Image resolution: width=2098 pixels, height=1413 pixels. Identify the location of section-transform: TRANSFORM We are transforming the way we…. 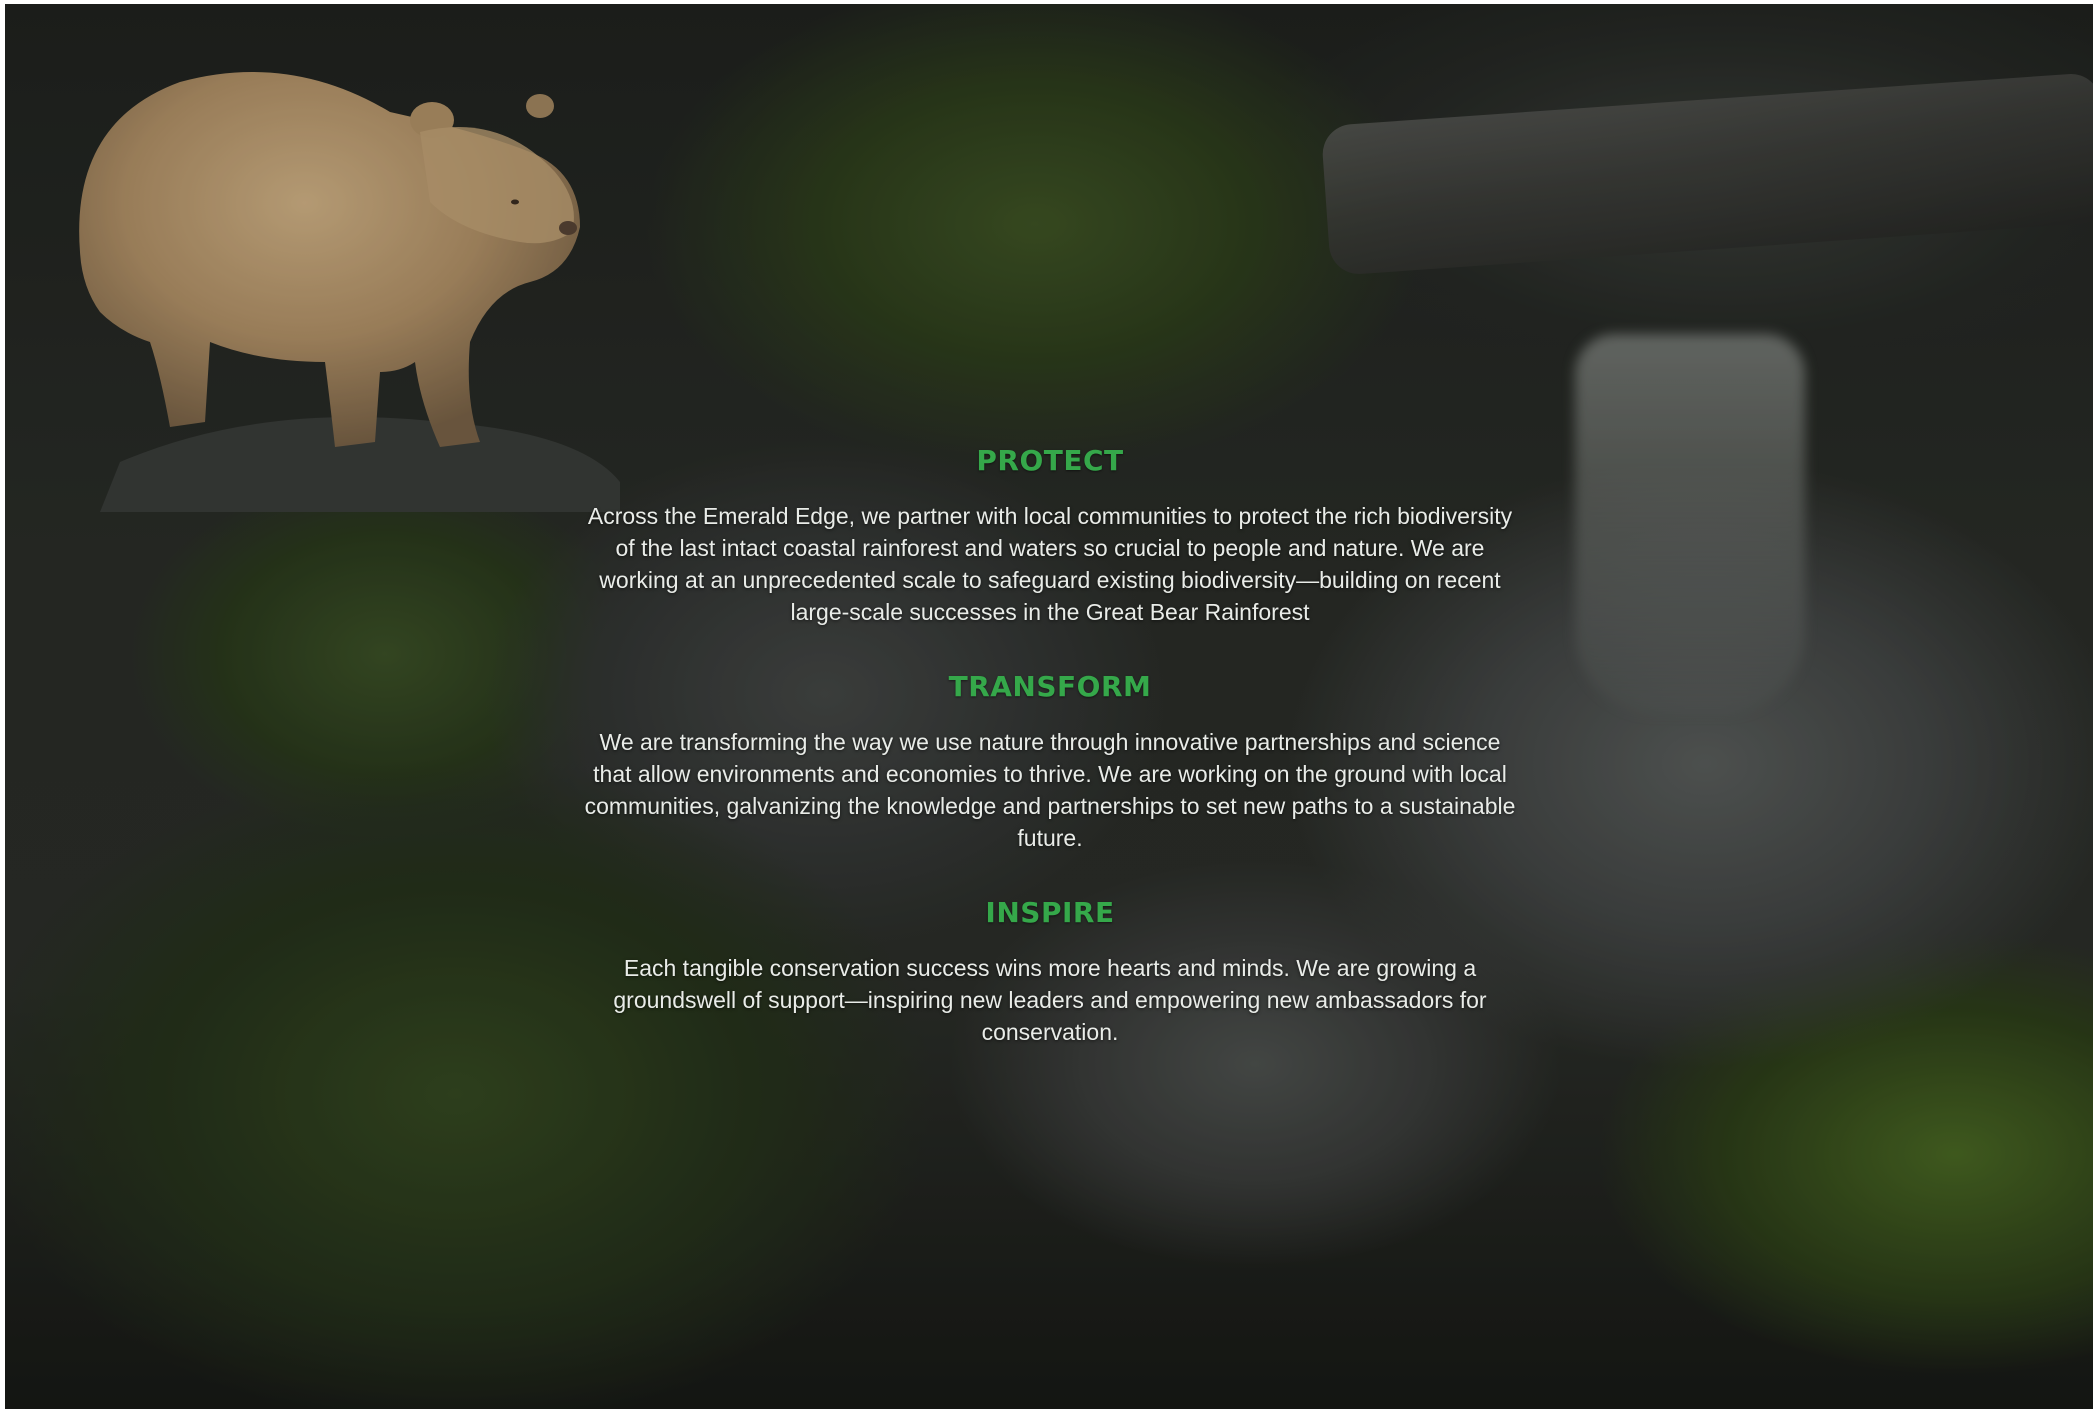
(1050, 762).